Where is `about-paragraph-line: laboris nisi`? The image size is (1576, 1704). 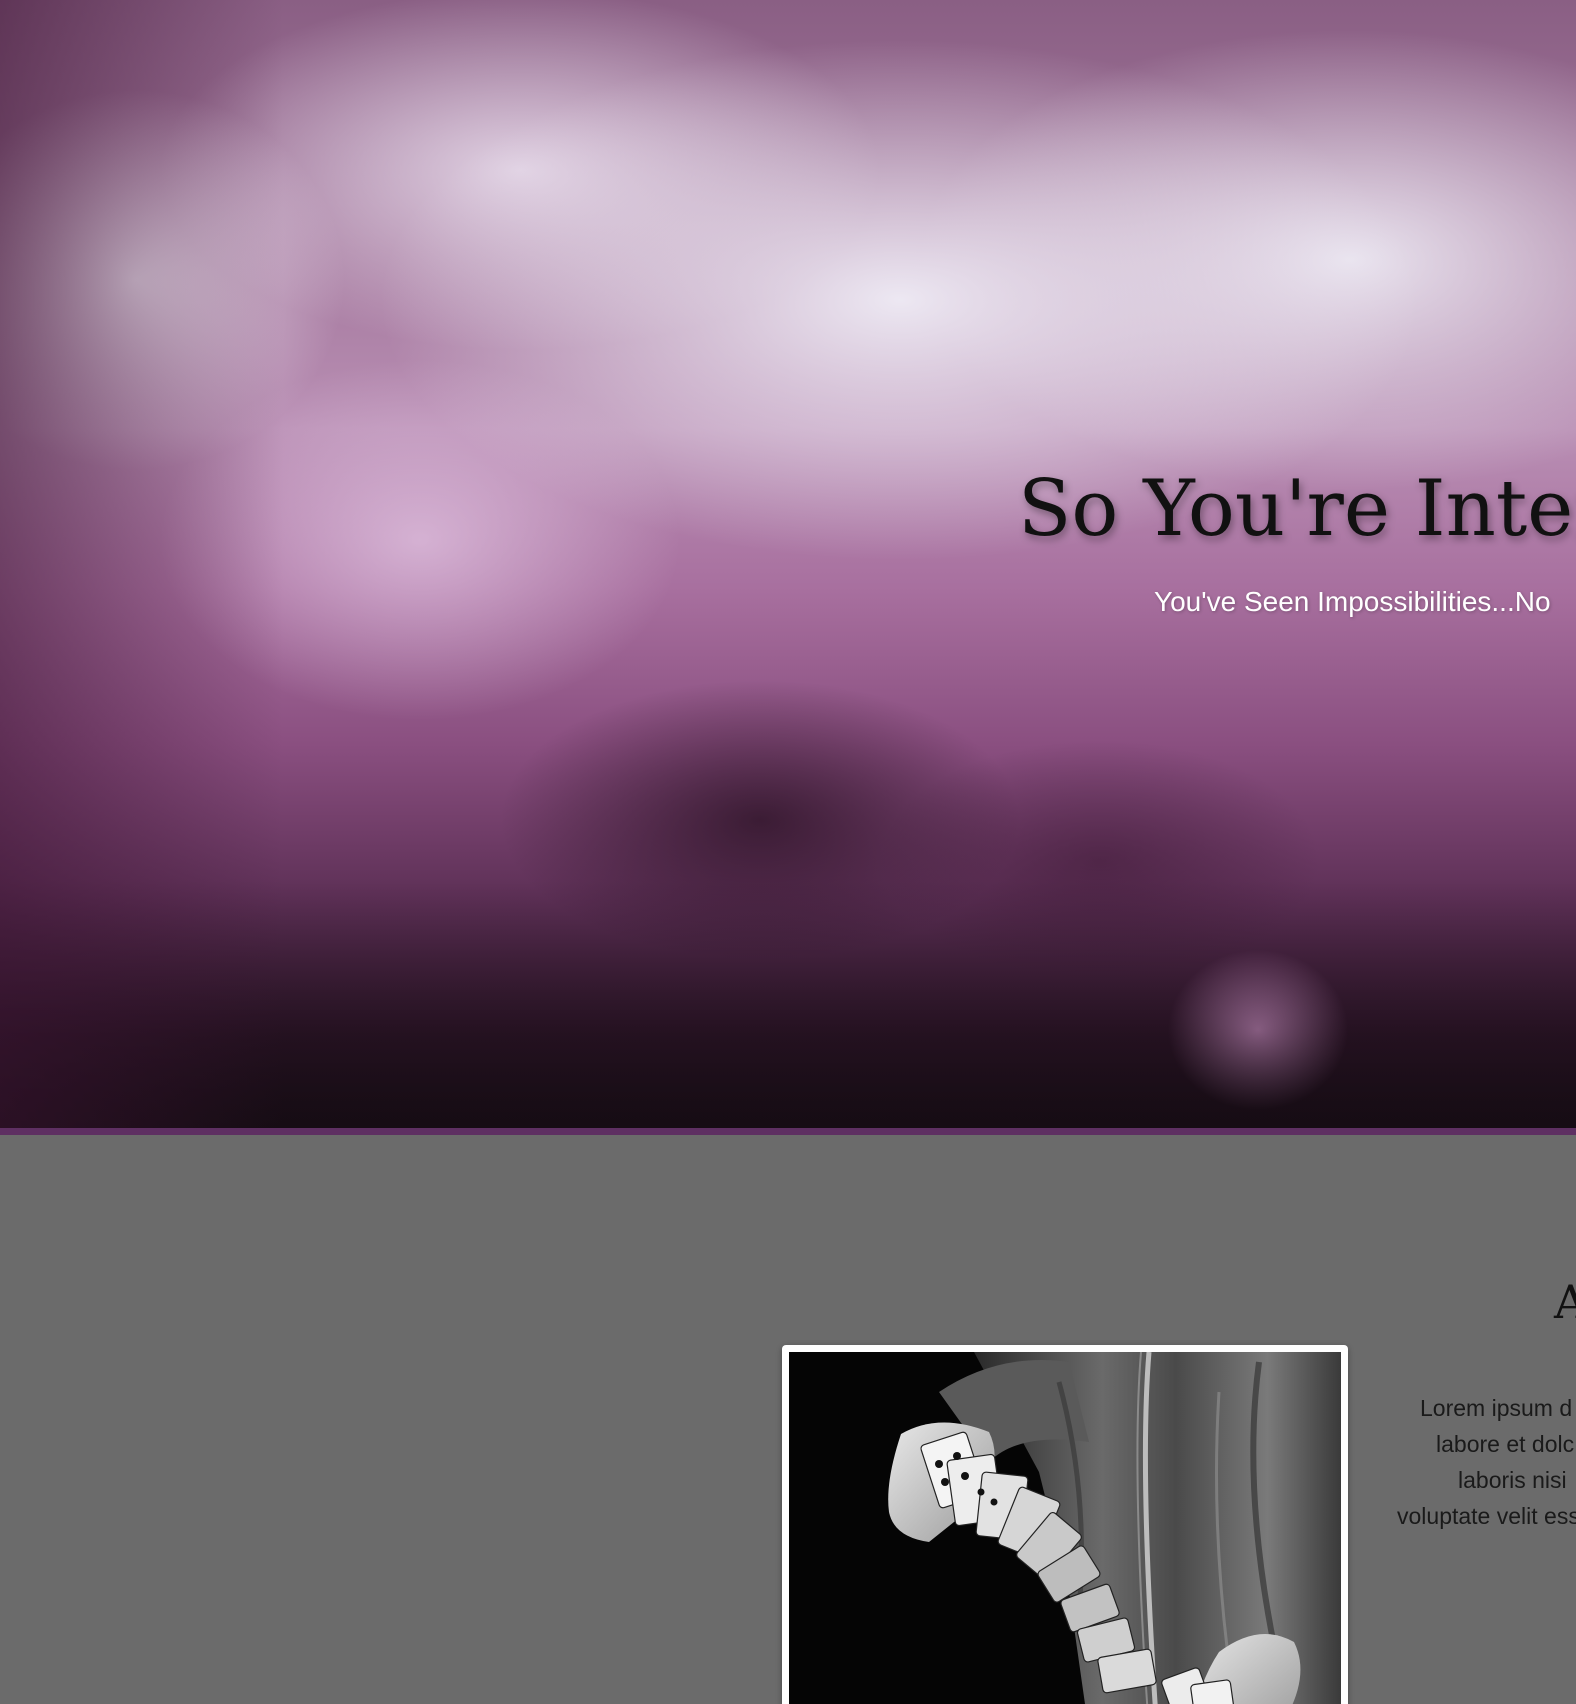 about-paragraph-line: laboris nisi is located at coordinates (1512, 1480).